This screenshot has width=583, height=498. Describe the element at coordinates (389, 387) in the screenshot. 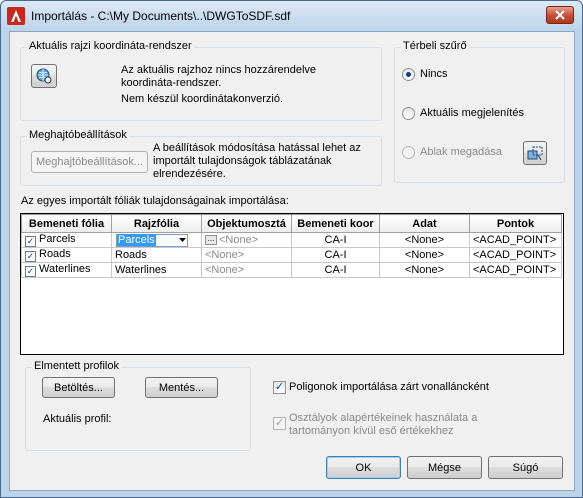

I see `polygons-label: Poligonok importálása zárt vonalláncként` at that location.